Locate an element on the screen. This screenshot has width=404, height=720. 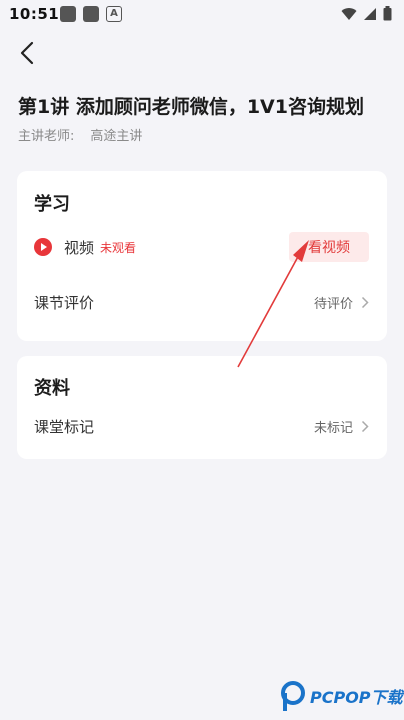
watermark-text: PCPOP下载 is located at coordinates (356, 697).